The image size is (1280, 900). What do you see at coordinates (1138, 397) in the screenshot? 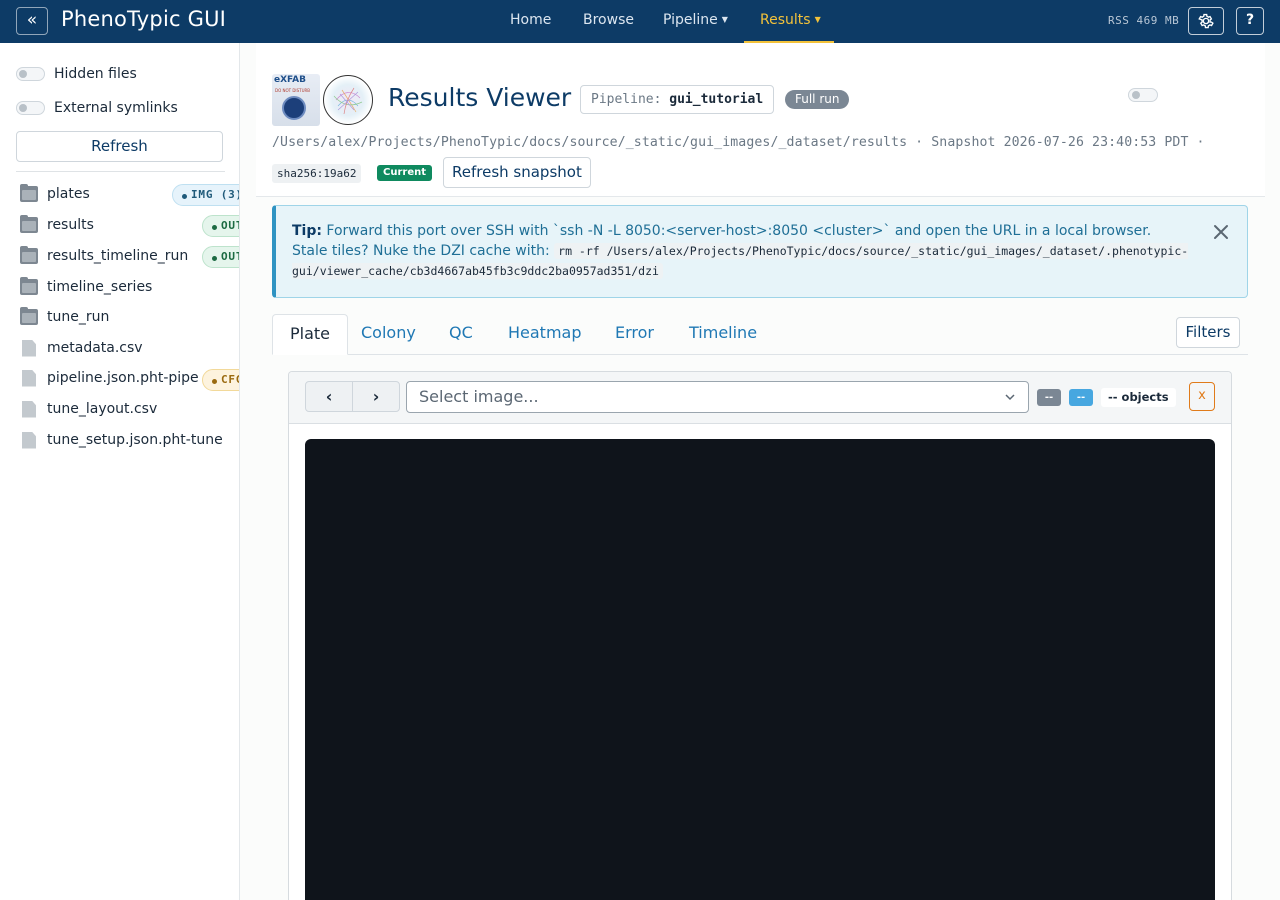
I see `object-count: -- objects` at bounding box center [1138, 397].